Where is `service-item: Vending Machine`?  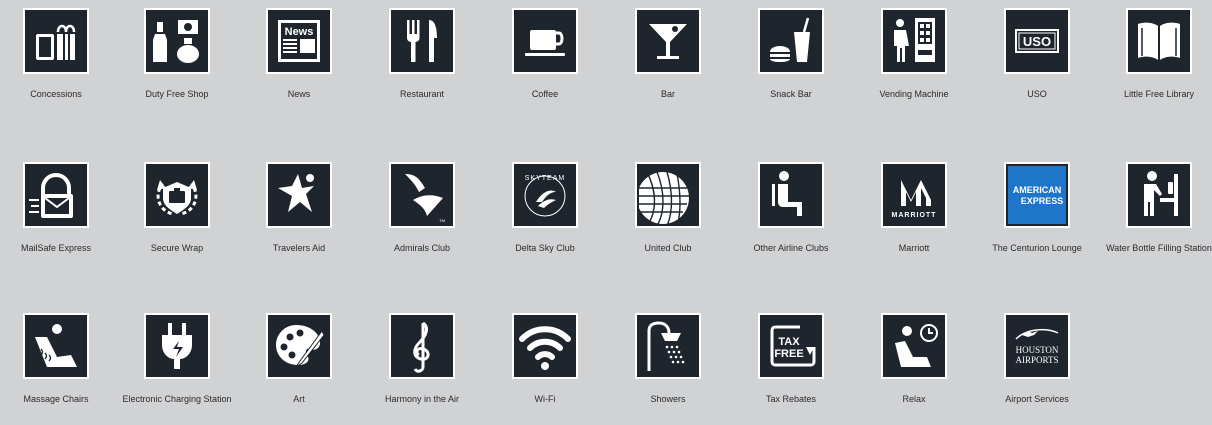
service-item: Vending Machine is located at coordinates (927, 60).